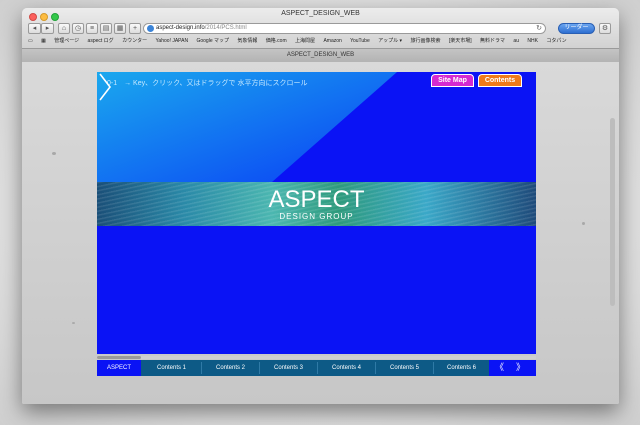  What do you see at coordinates (134, 41) in the screenshot?
I see `bookmark-item: カウンター` at bounding box center [134, 41].